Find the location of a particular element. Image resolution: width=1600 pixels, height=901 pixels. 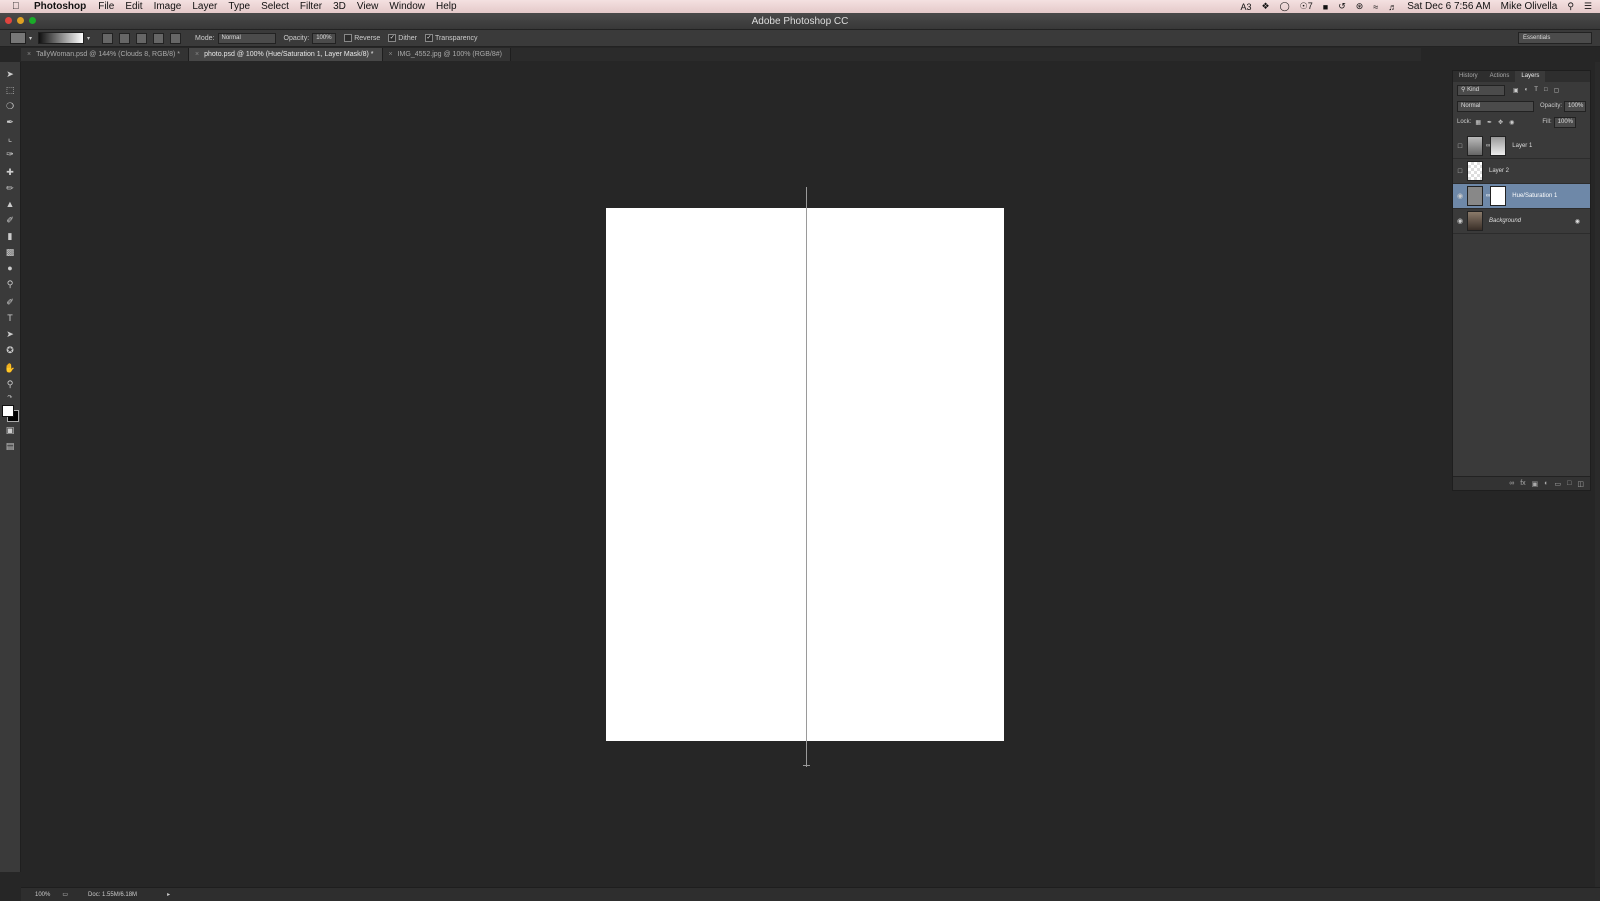

user-name: Mike Olivella is located at coordinates (1529, 6).